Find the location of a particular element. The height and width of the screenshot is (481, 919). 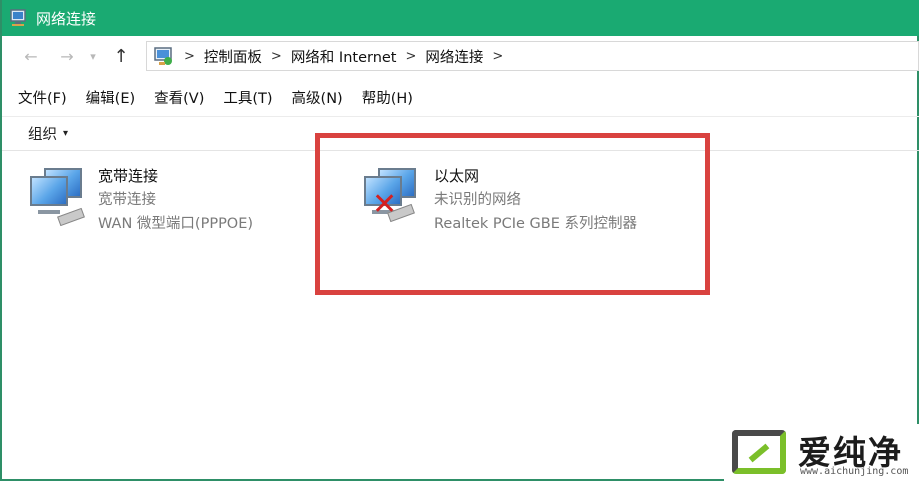

organize-button: 组织 ▾ is located at coordinates (48, 133).